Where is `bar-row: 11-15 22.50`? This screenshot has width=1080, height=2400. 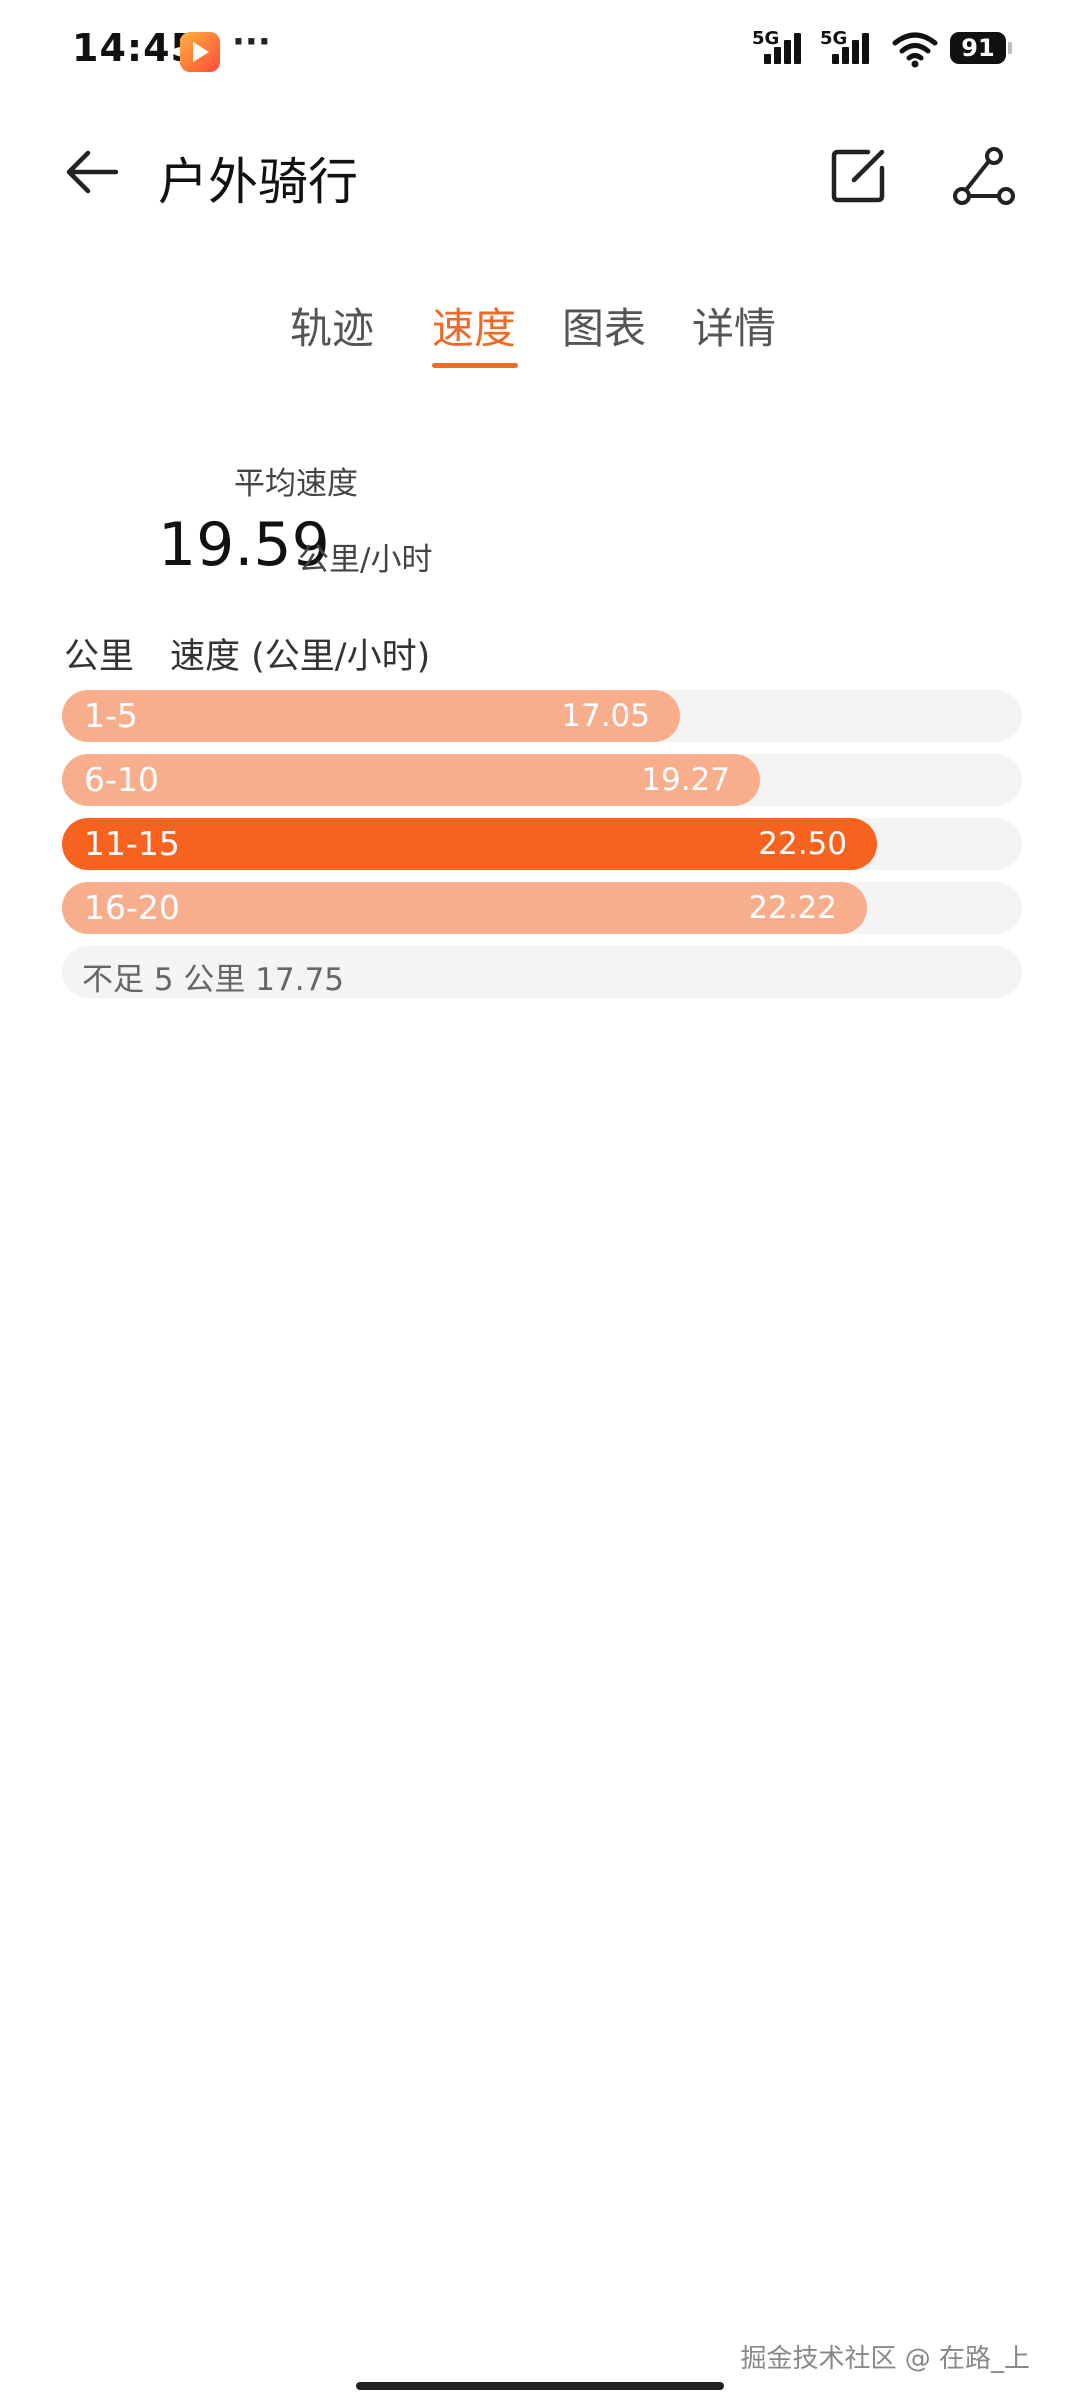 bar-row: 11-15 22.50 is located at coordinates (542, 844).